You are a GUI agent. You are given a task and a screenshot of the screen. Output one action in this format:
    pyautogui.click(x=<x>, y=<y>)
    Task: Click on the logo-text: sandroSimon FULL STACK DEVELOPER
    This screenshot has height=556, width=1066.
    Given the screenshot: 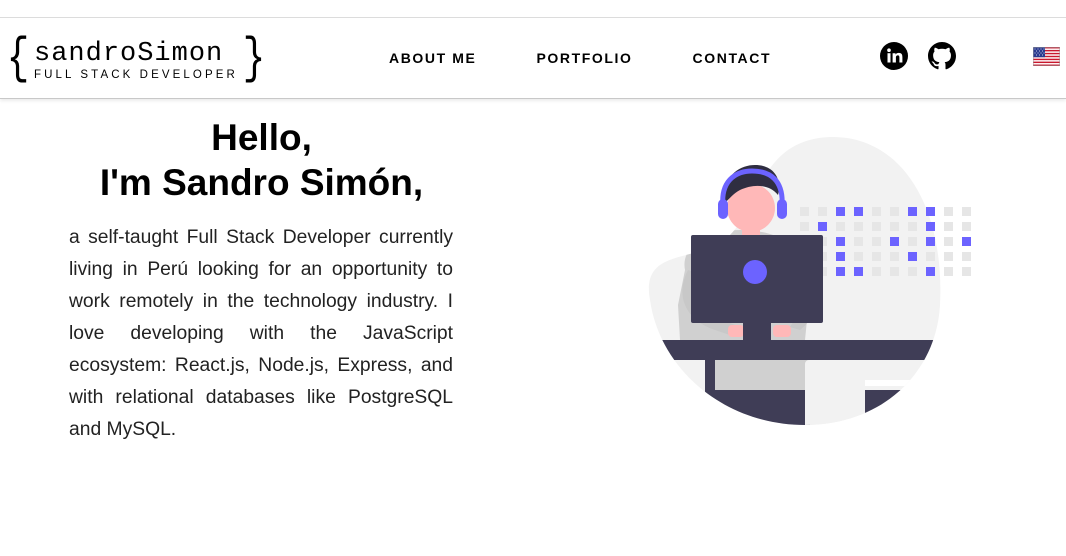 What is the action you would take?
    pyautogui.click(x=136, y=60)
    